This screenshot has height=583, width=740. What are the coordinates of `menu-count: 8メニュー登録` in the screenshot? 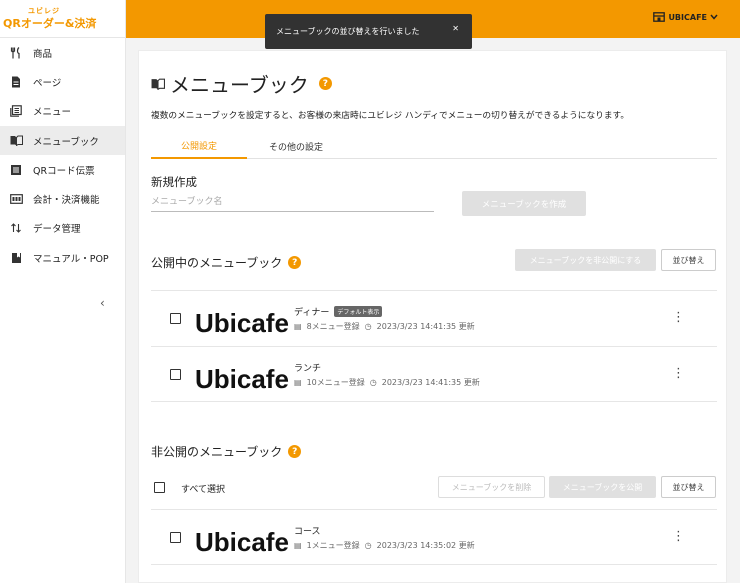 It's located at (333, 326).